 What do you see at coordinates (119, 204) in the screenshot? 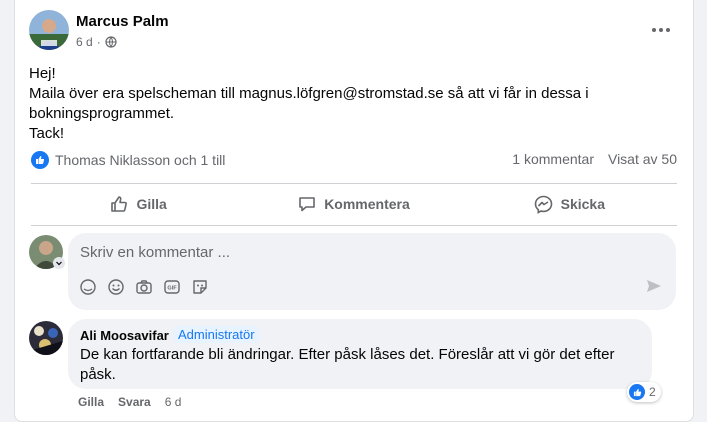
I see `thumbs-up-icon` at bounding box center [119, 204].